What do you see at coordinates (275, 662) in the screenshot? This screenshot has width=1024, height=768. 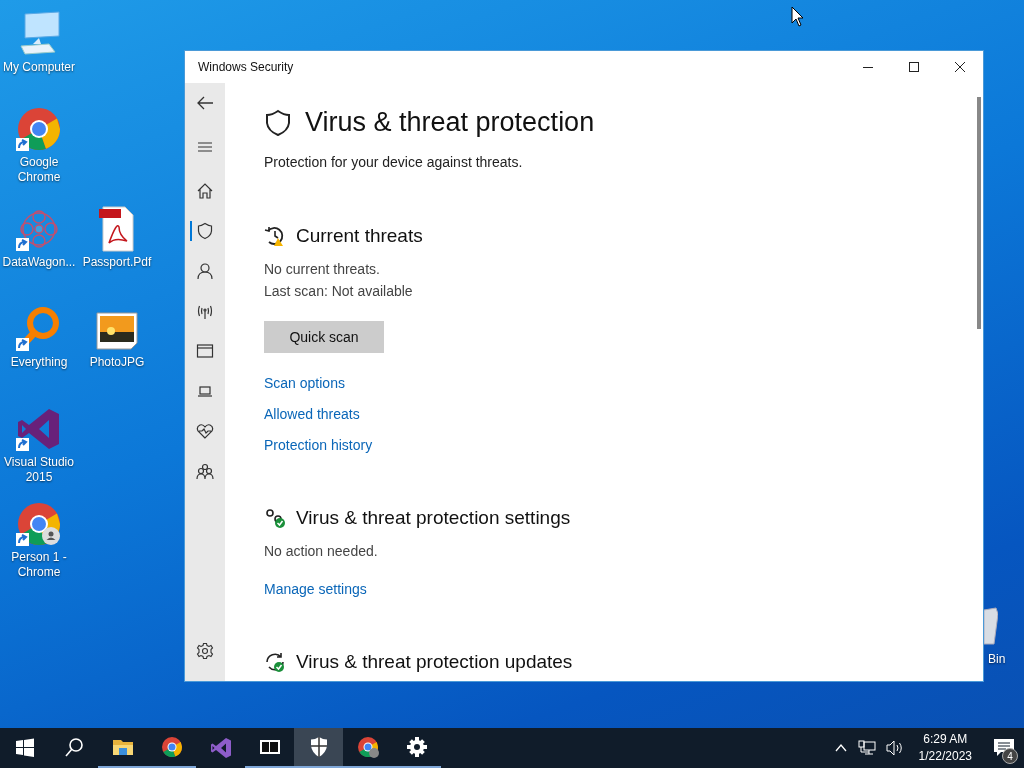 I see `refresh-check-icon` at bounding box center [275, 662].